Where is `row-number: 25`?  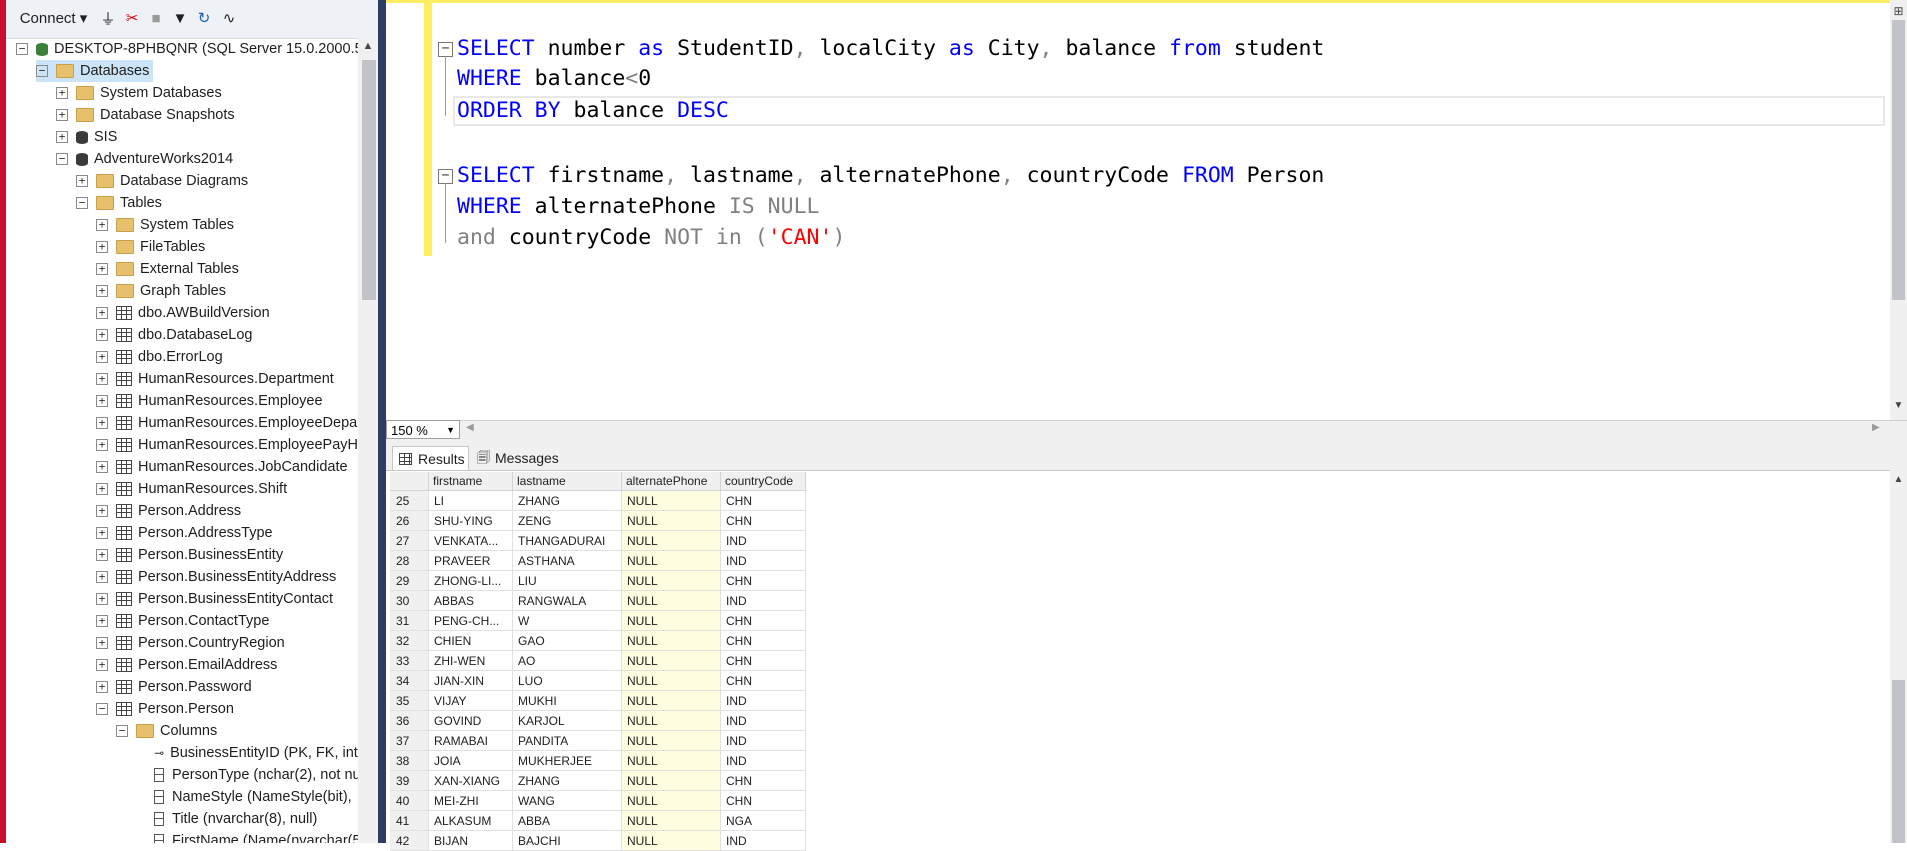
row-number: 25 is located at coordinates (409, 501).